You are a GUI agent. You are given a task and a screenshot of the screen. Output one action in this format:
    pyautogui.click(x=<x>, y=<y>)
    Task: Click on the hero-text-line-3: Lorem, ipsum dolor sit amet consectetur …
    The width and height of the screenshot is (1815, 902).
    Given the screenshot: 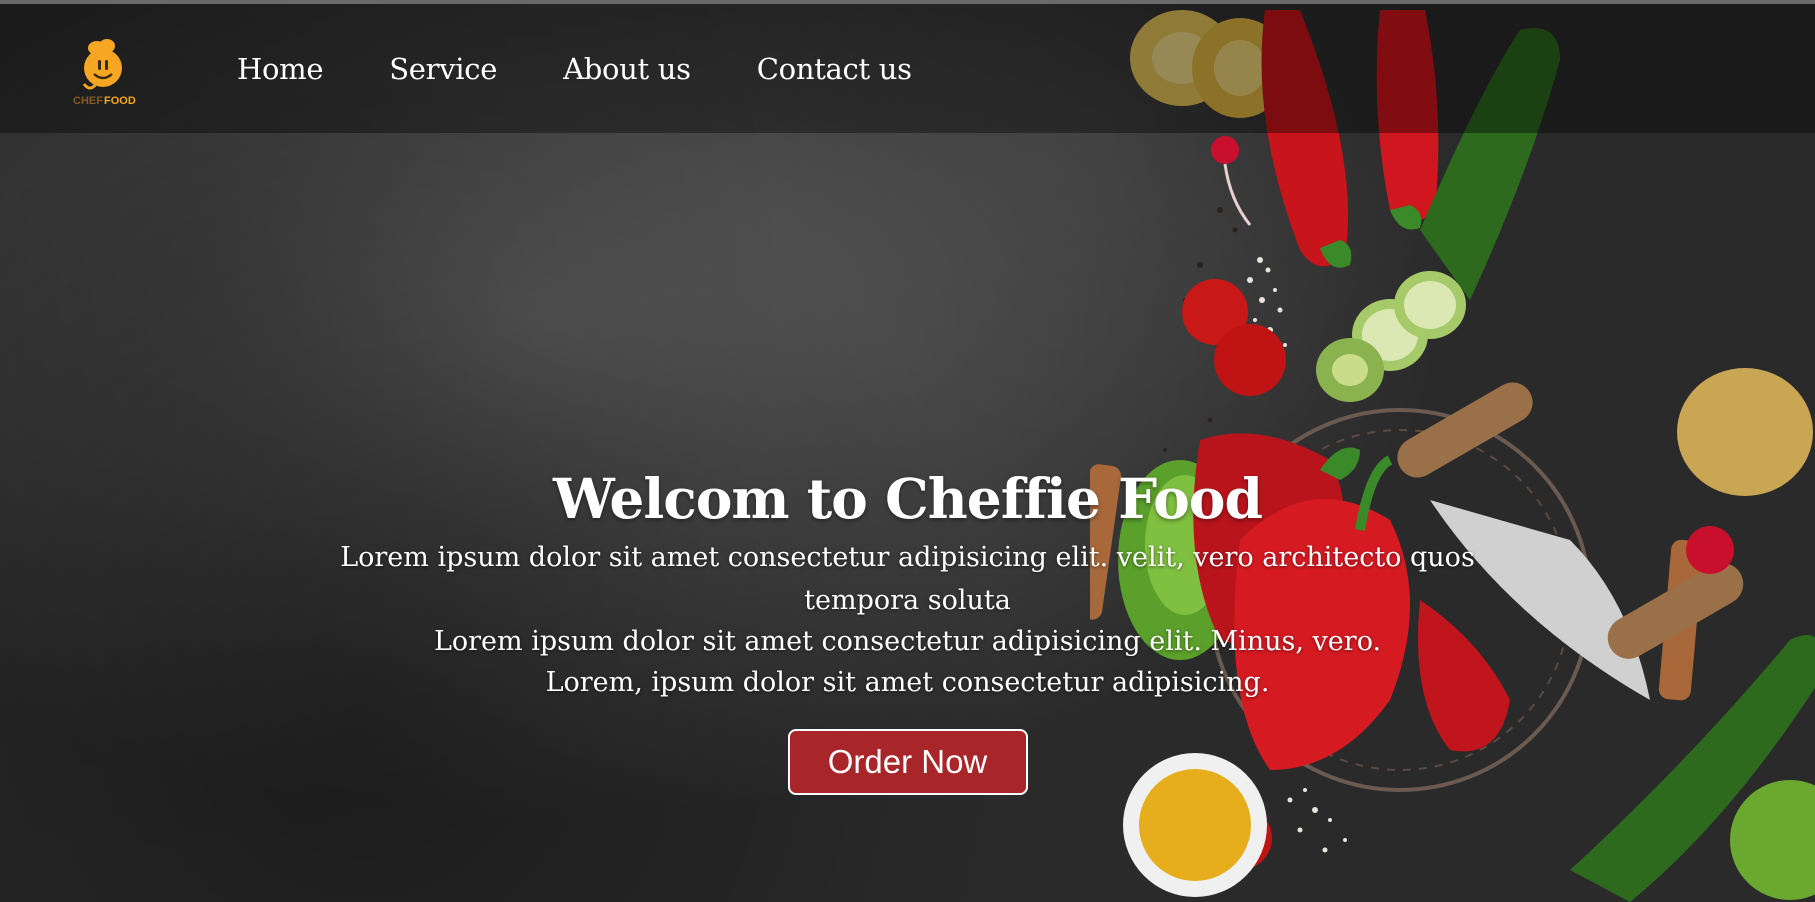 What is the action you would take?
    pyautogui.click(x=907, y=682)
    